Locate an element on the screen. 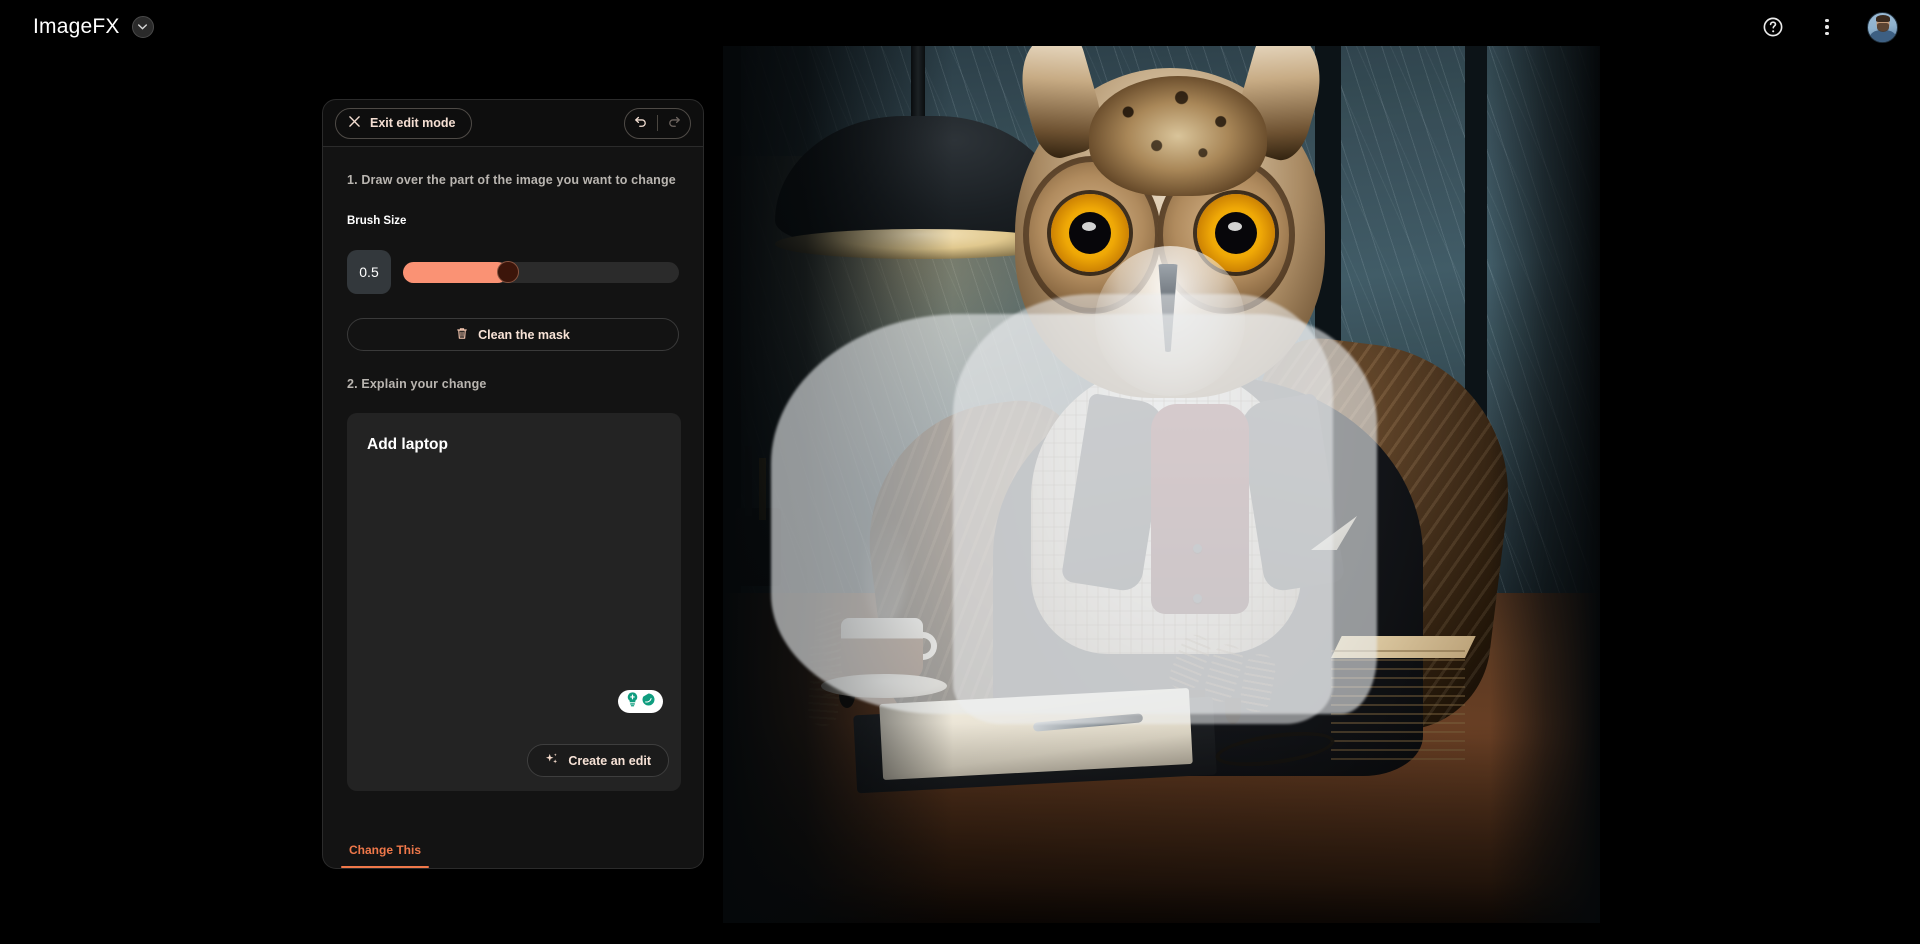 This screenshot has height=944, width=1920. topbar-actions is located at coordinates (1828, 27).